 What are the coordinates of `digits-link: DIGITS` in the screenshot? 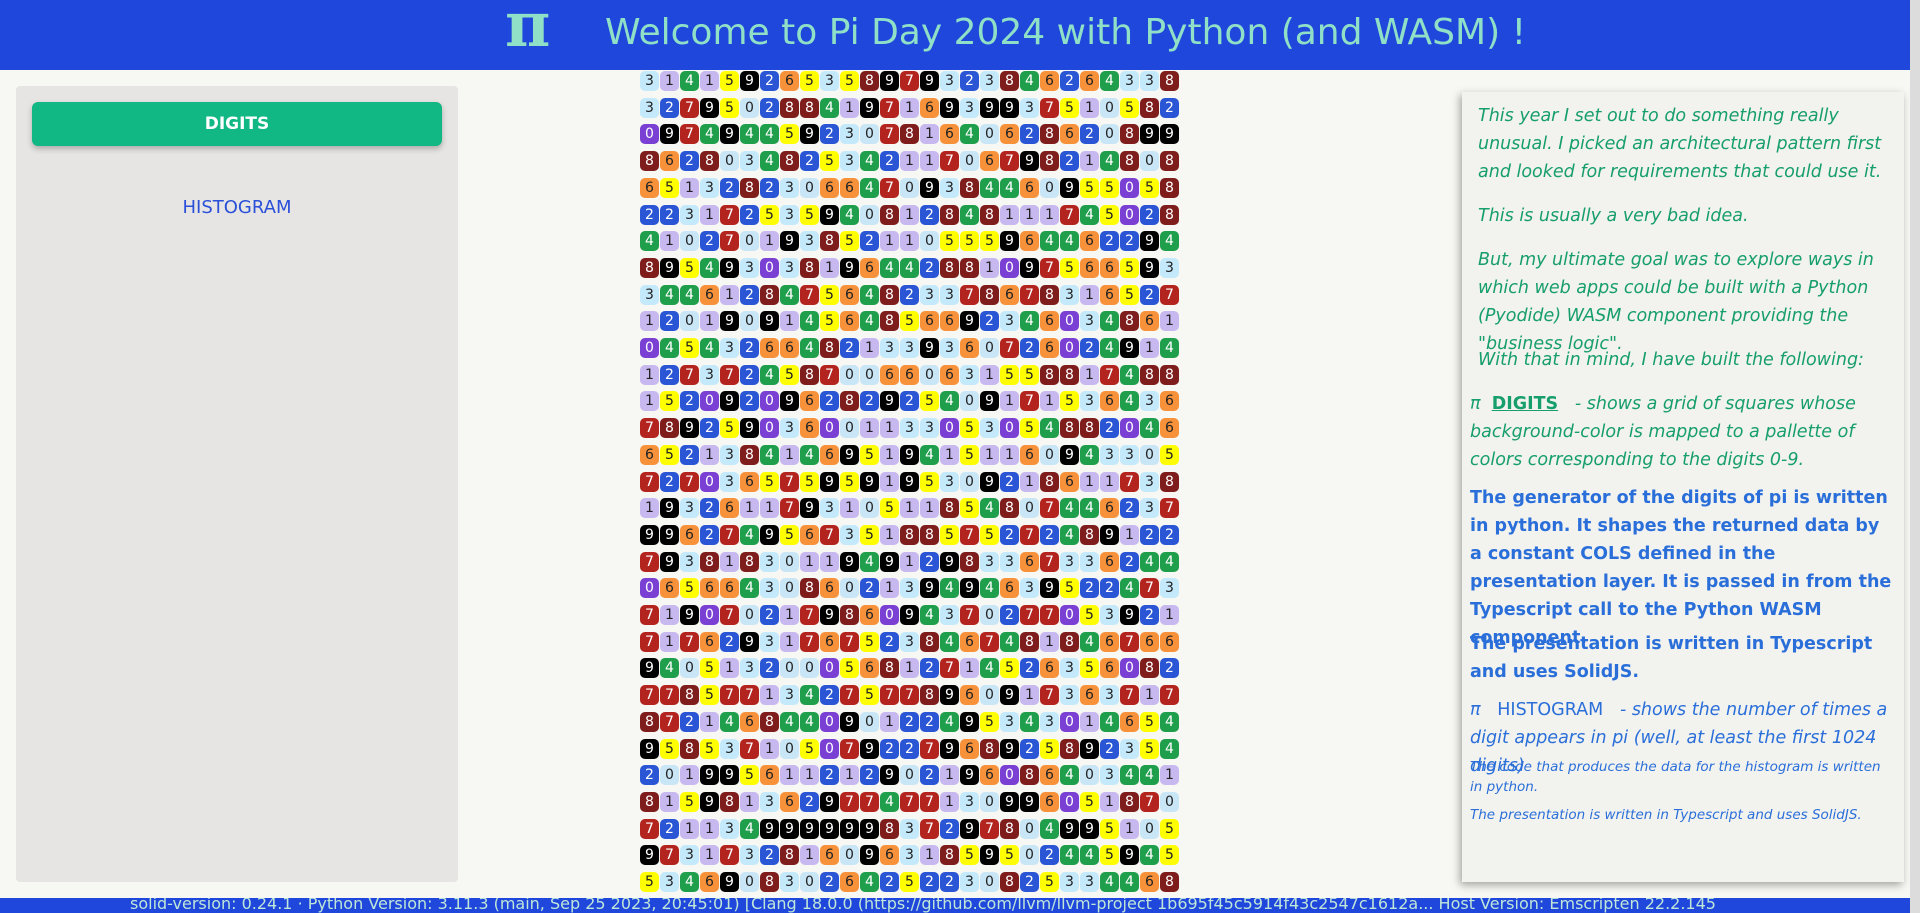 It's located at (1525, 404).